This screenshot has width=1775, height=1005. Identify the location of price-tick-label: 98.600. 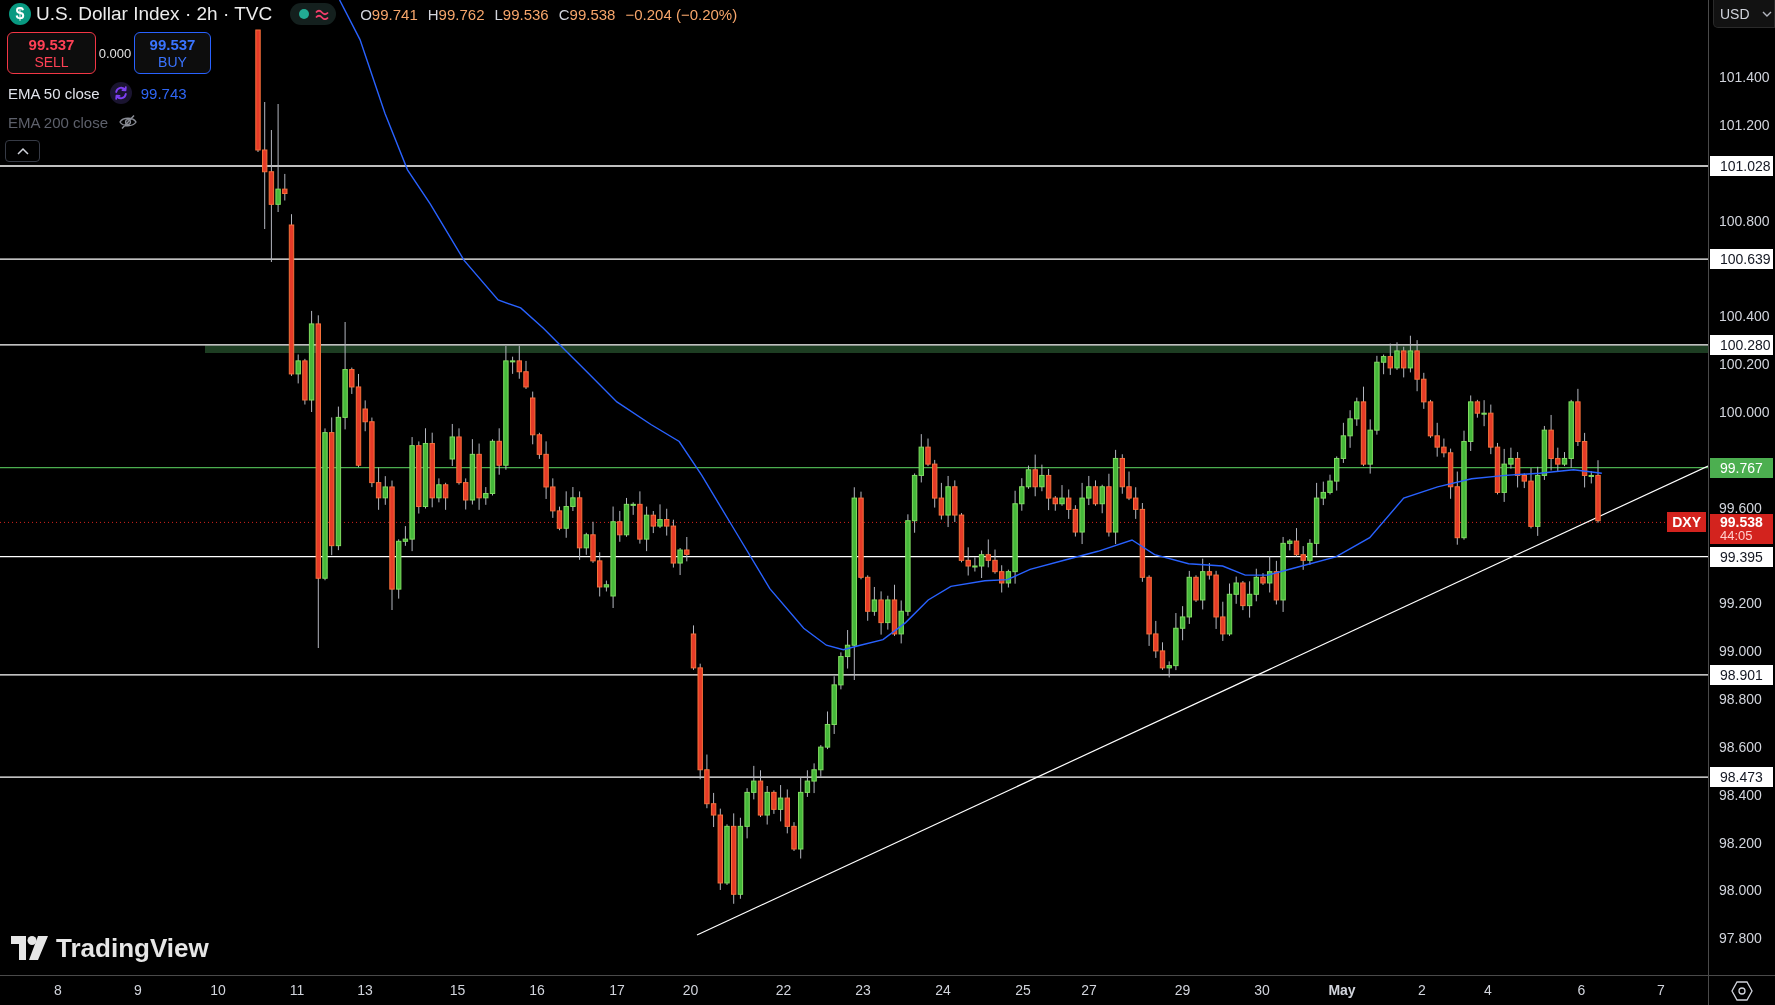
(1740, 746).